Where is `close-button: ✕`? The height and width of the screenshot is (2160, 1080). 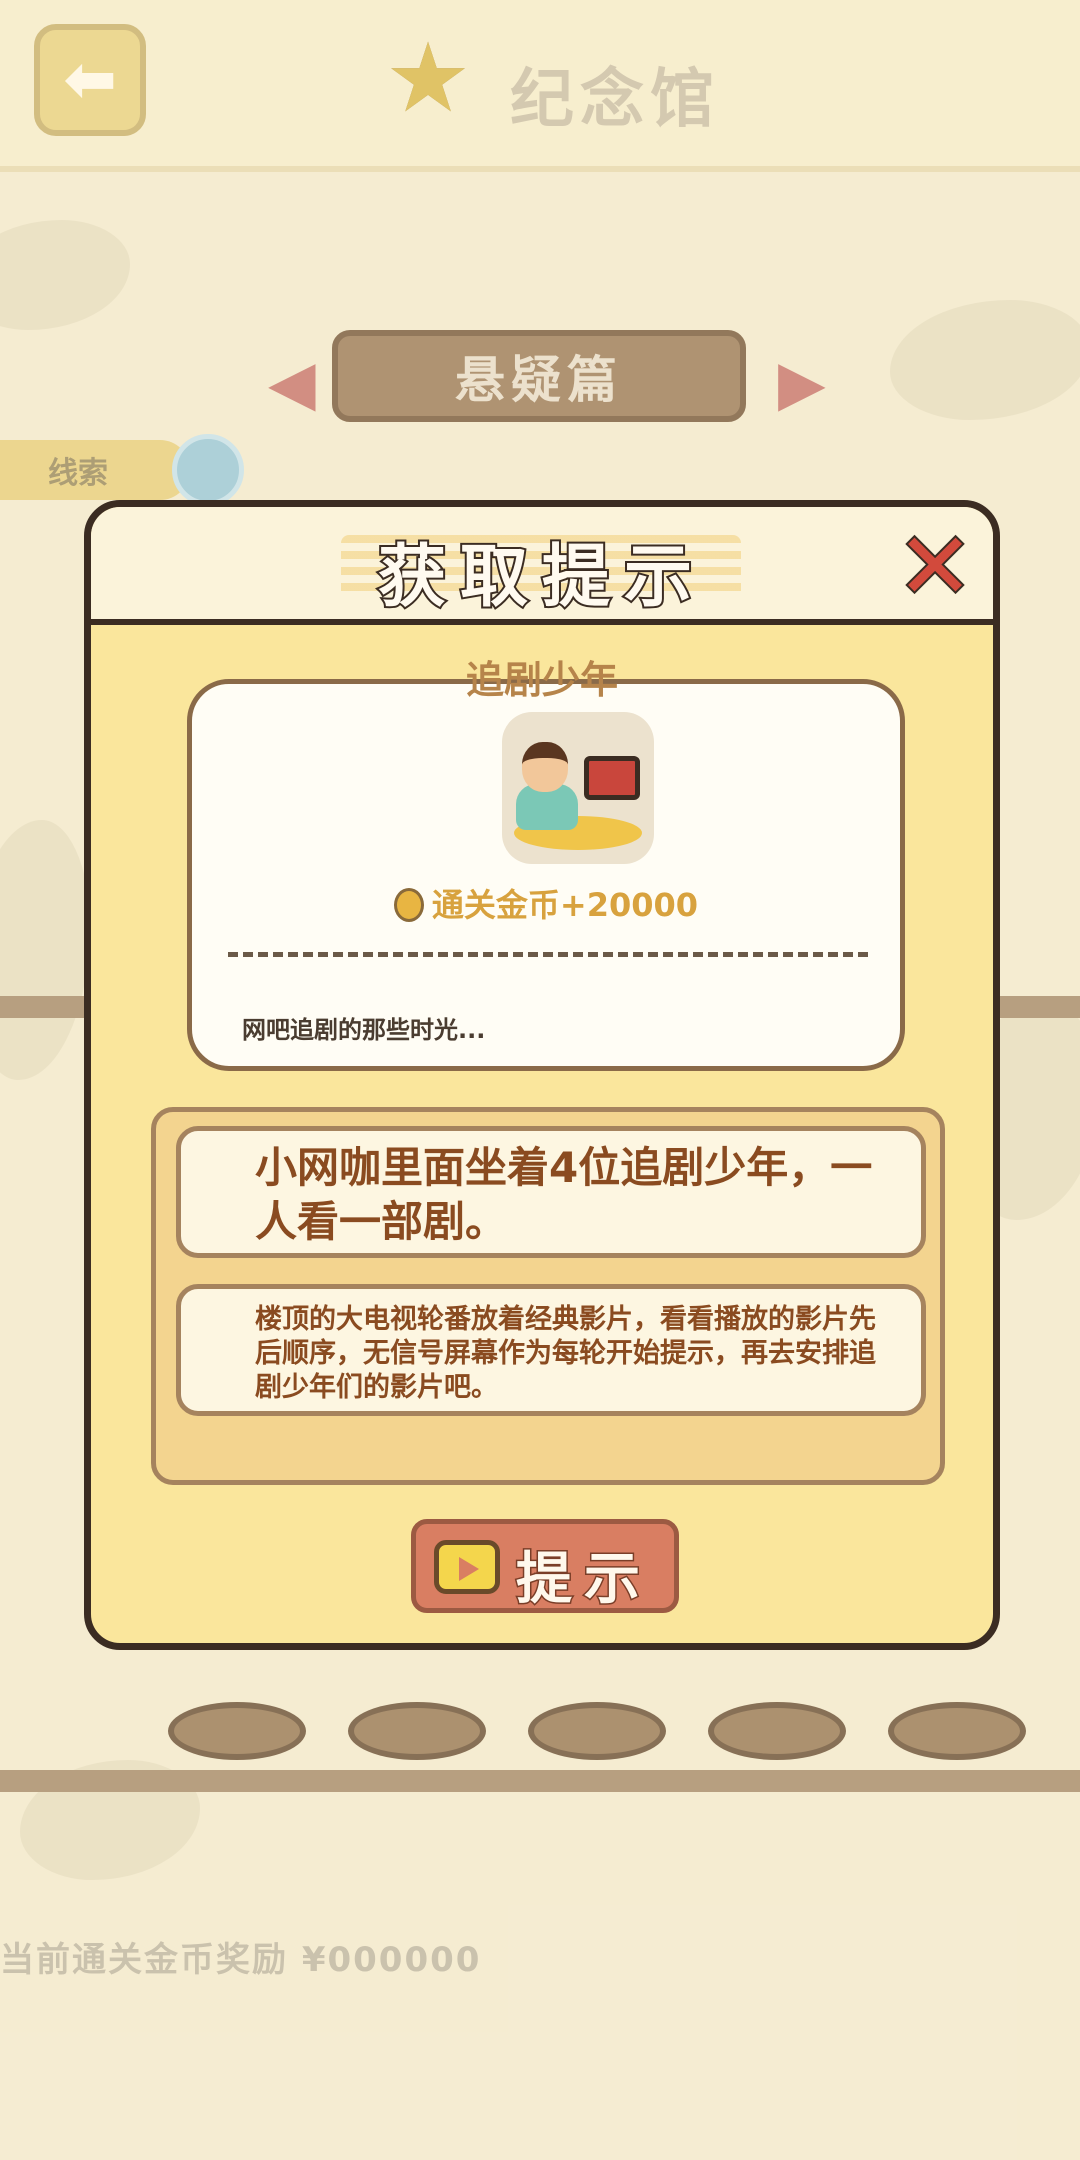
close-button: ✕ is located at coordinates (935, 567).